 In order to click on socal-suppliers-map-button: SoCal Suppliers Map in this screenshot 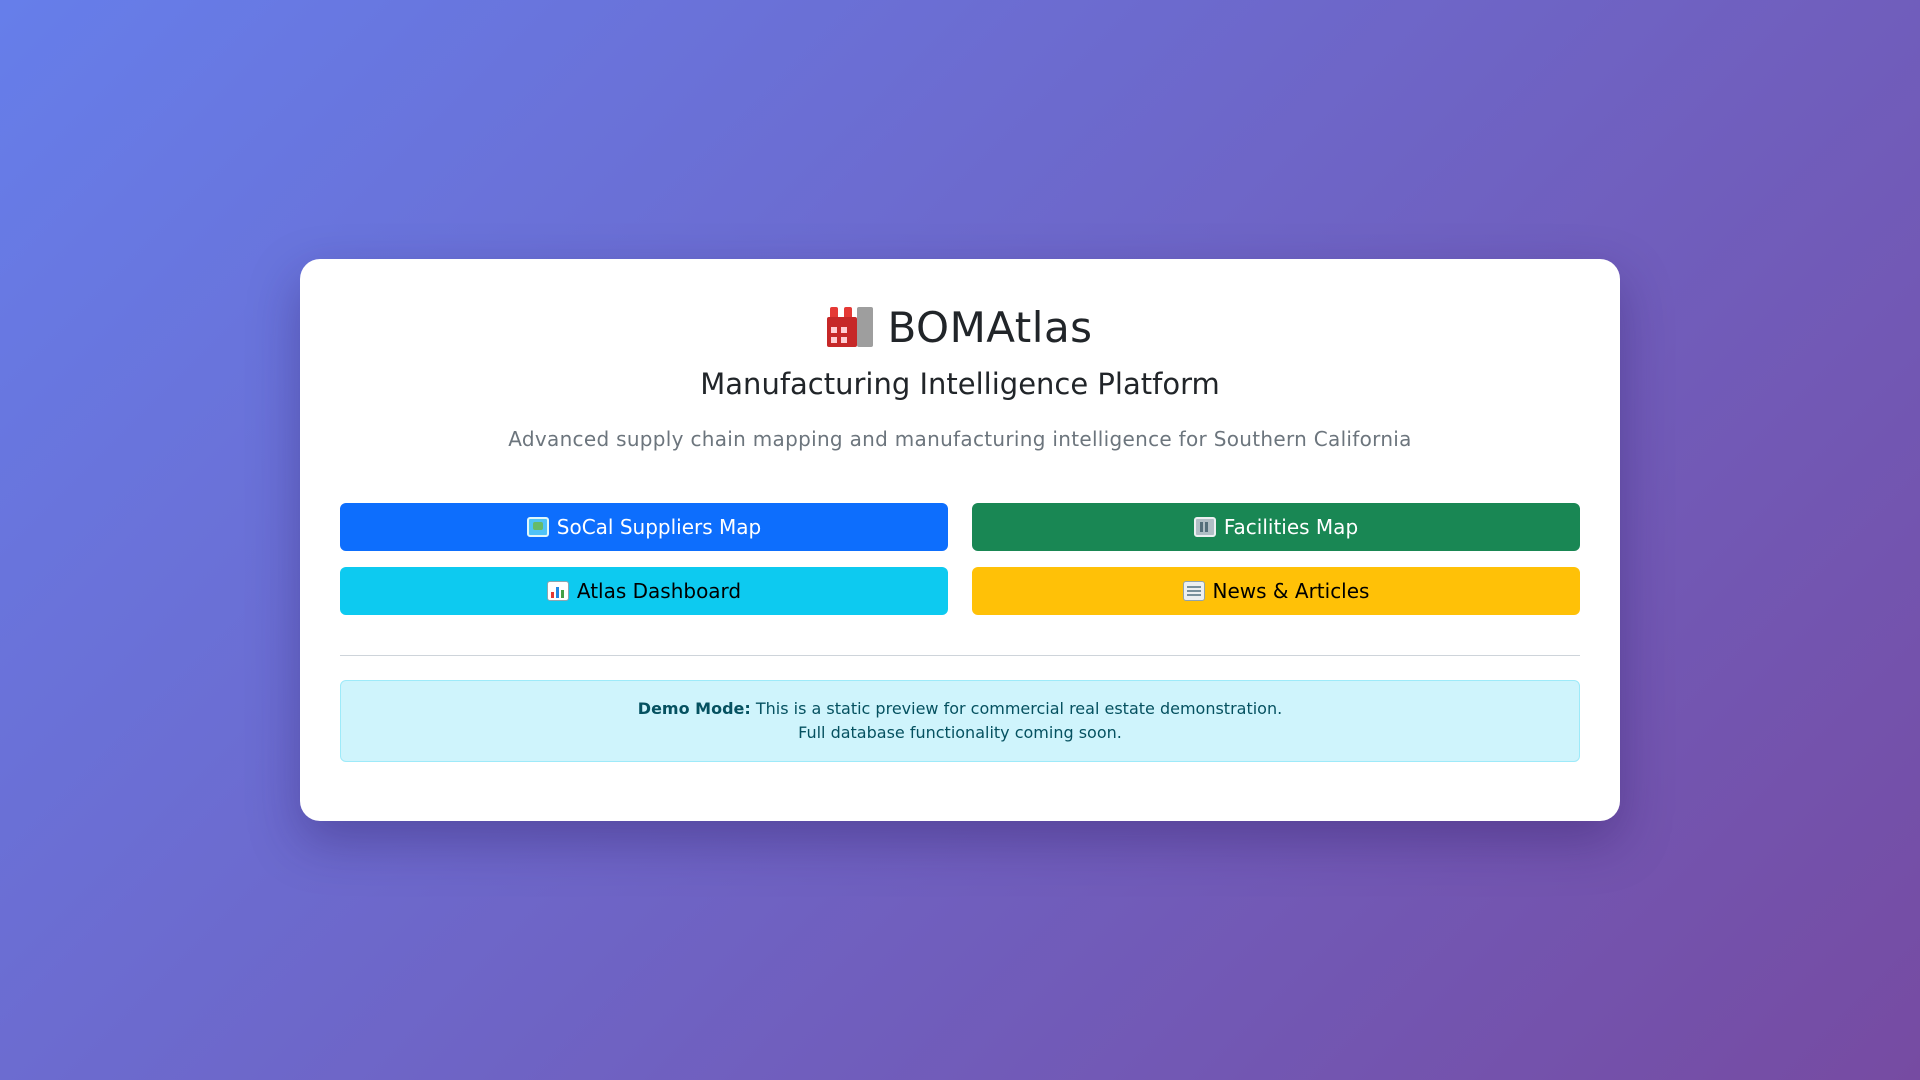, I will do `click(644, 527)`.